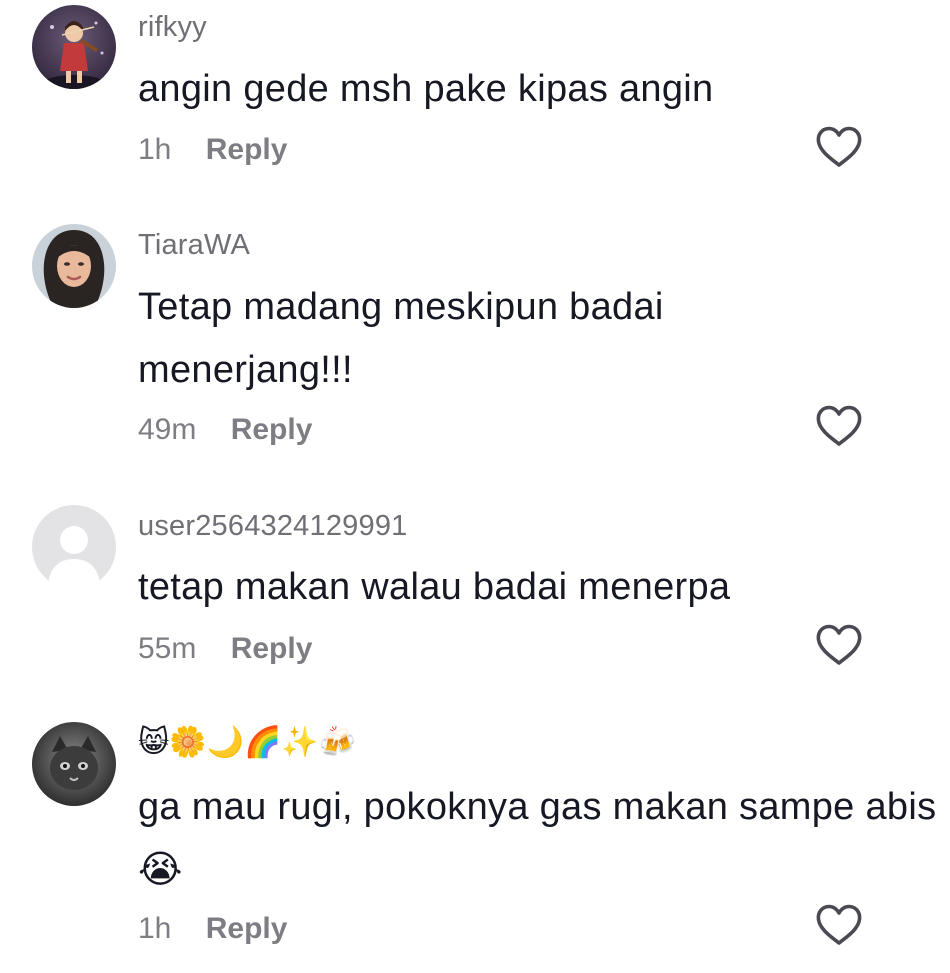 Image resolution: width=950 pixels, height=973 pixels. I want to click on comment-time: 49m, so click(167, 429).